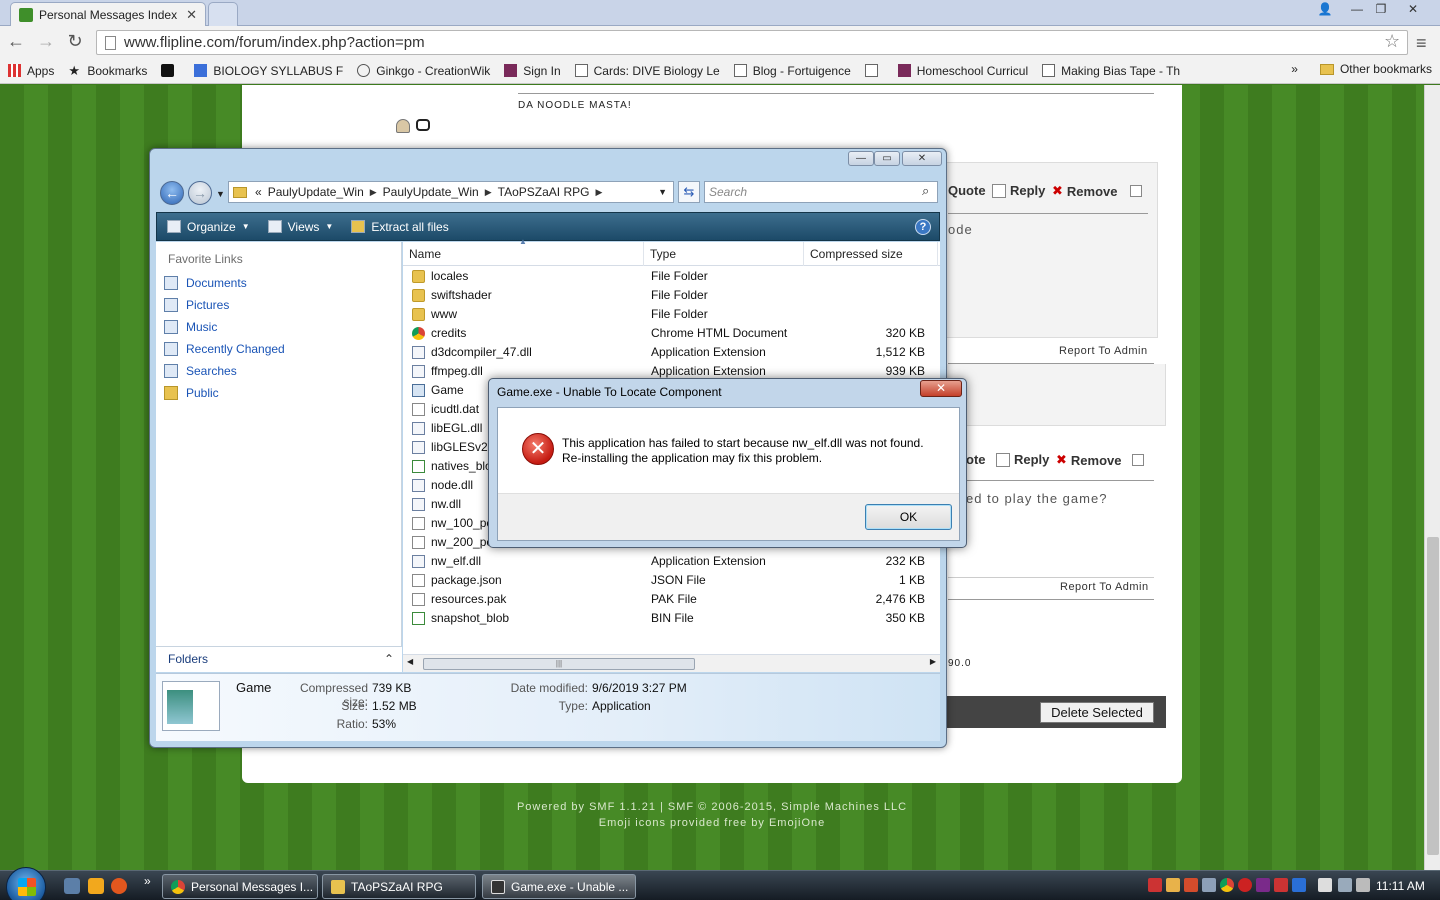 Image resolution: width=1440 pixels, height=900 pixels. What do you see at coordinates (1155, 885) in the screenshot?
I see `tray-acrobat-icon` at bounding box center [1155, 885].